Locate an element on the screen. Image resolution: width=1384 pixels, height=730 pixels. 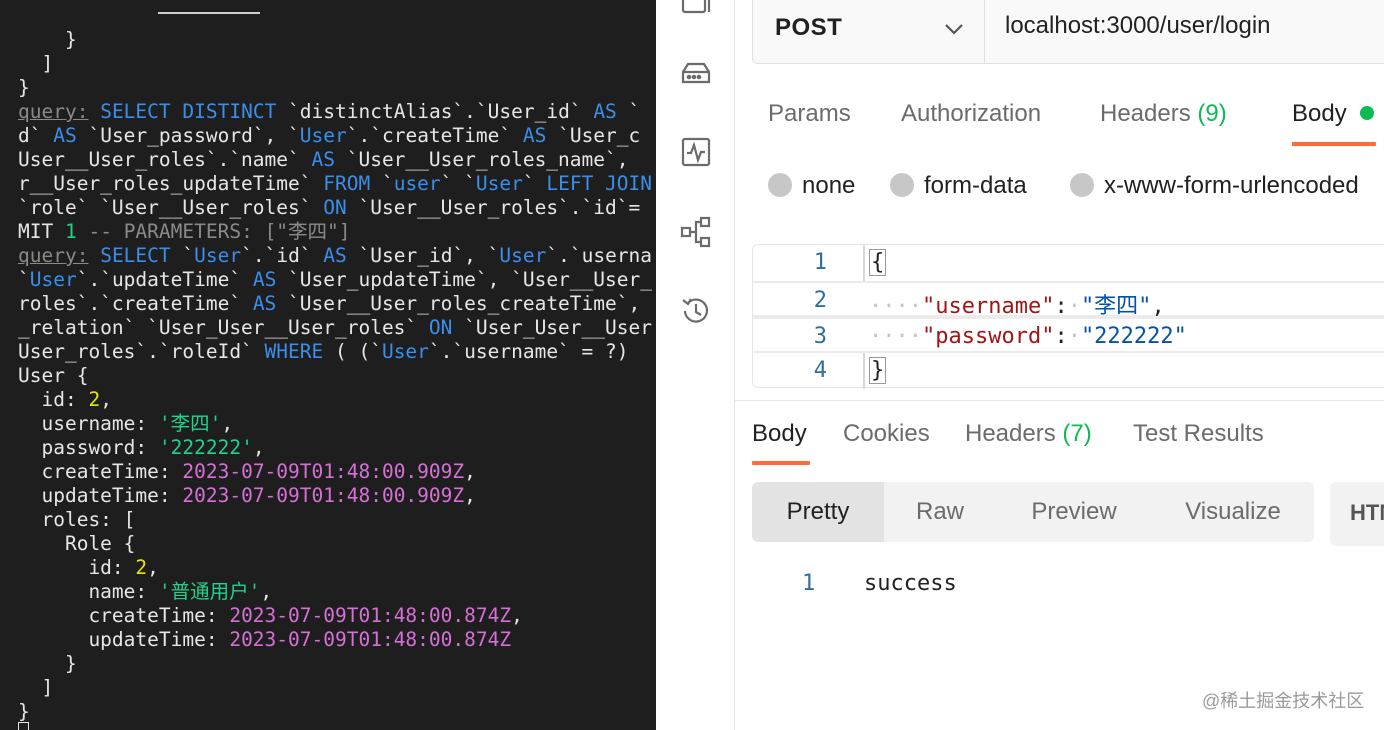
terminal-token: `.`updateTime` is located at coordinates (164, 279).